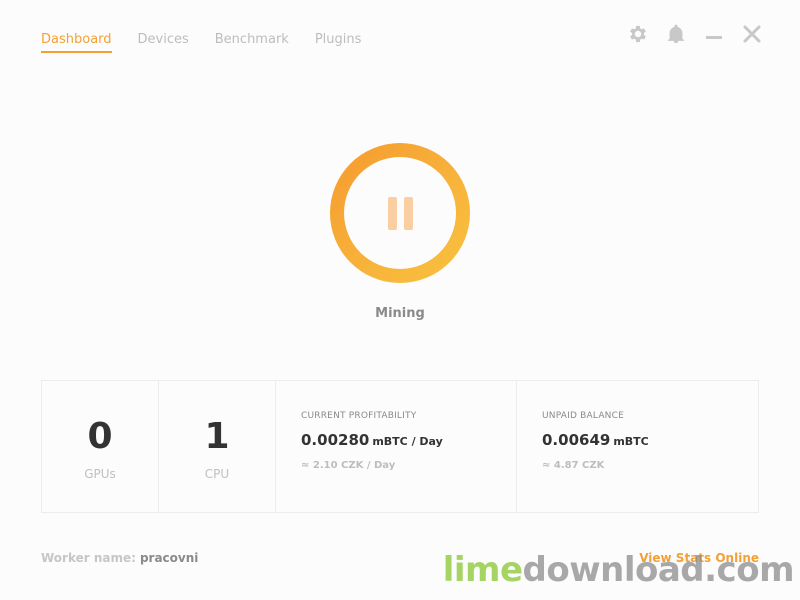  I want to click on profitability-value: 0.00280, so click(335, 440).